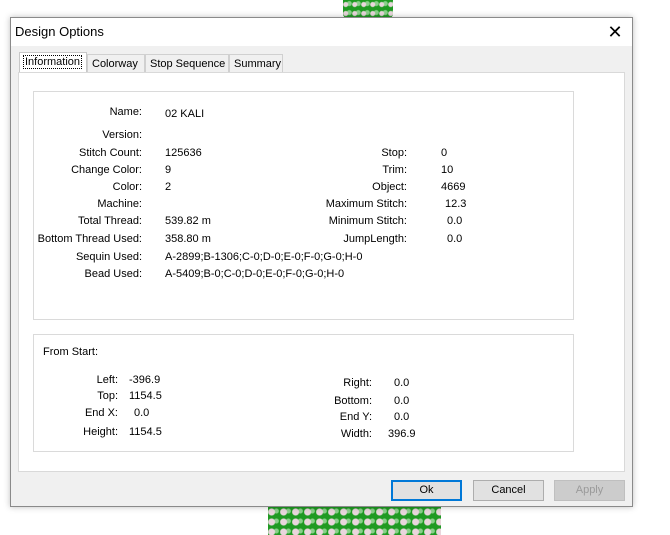 This screenshot has height=535, width=670. I want to click on sequin-used-value: A-2899;B-1306;C-0;D-0;E-0;F-0;G-0;H-0, so click(264, 257).